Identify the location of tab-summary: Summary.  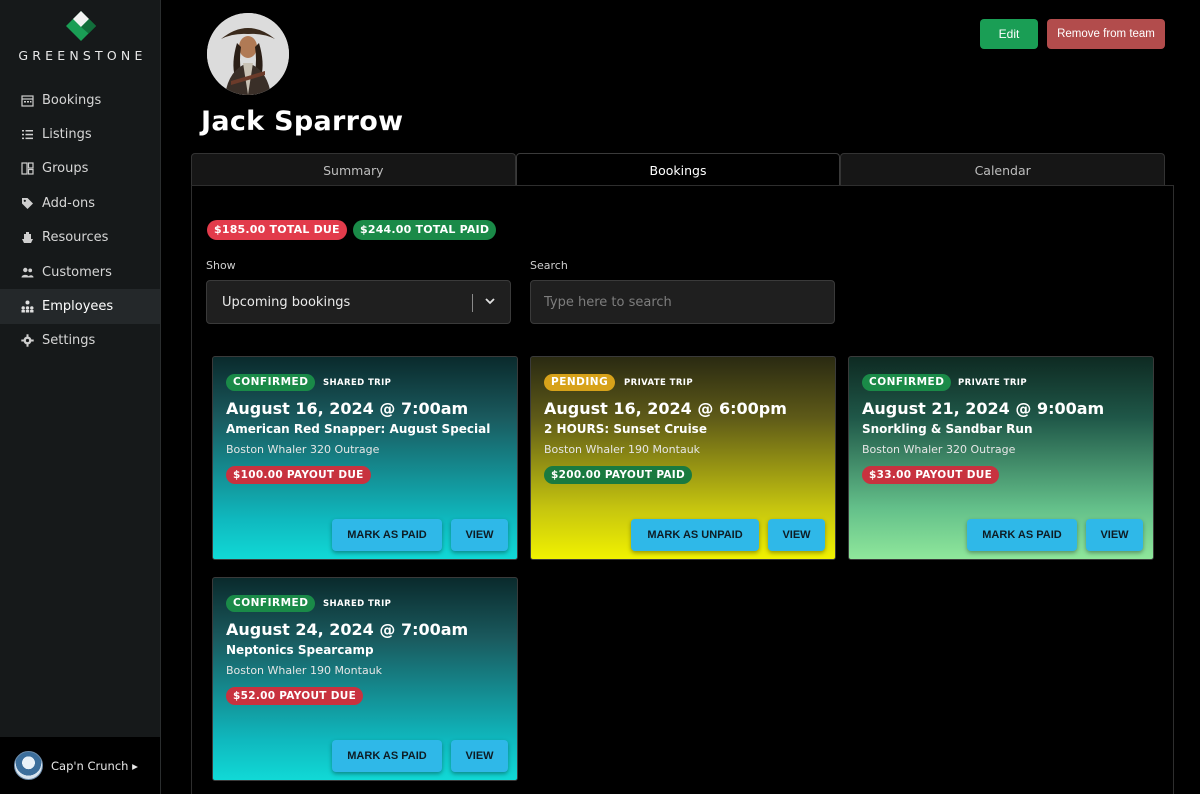
(353, 169).